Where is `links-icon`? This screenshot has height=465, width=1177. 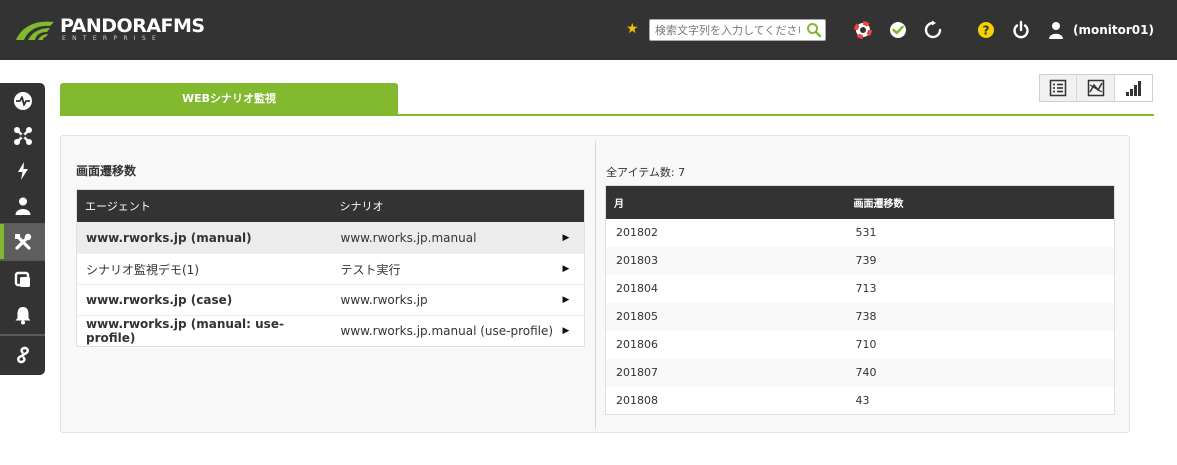
links-icon is located at coordinates (22, 354).